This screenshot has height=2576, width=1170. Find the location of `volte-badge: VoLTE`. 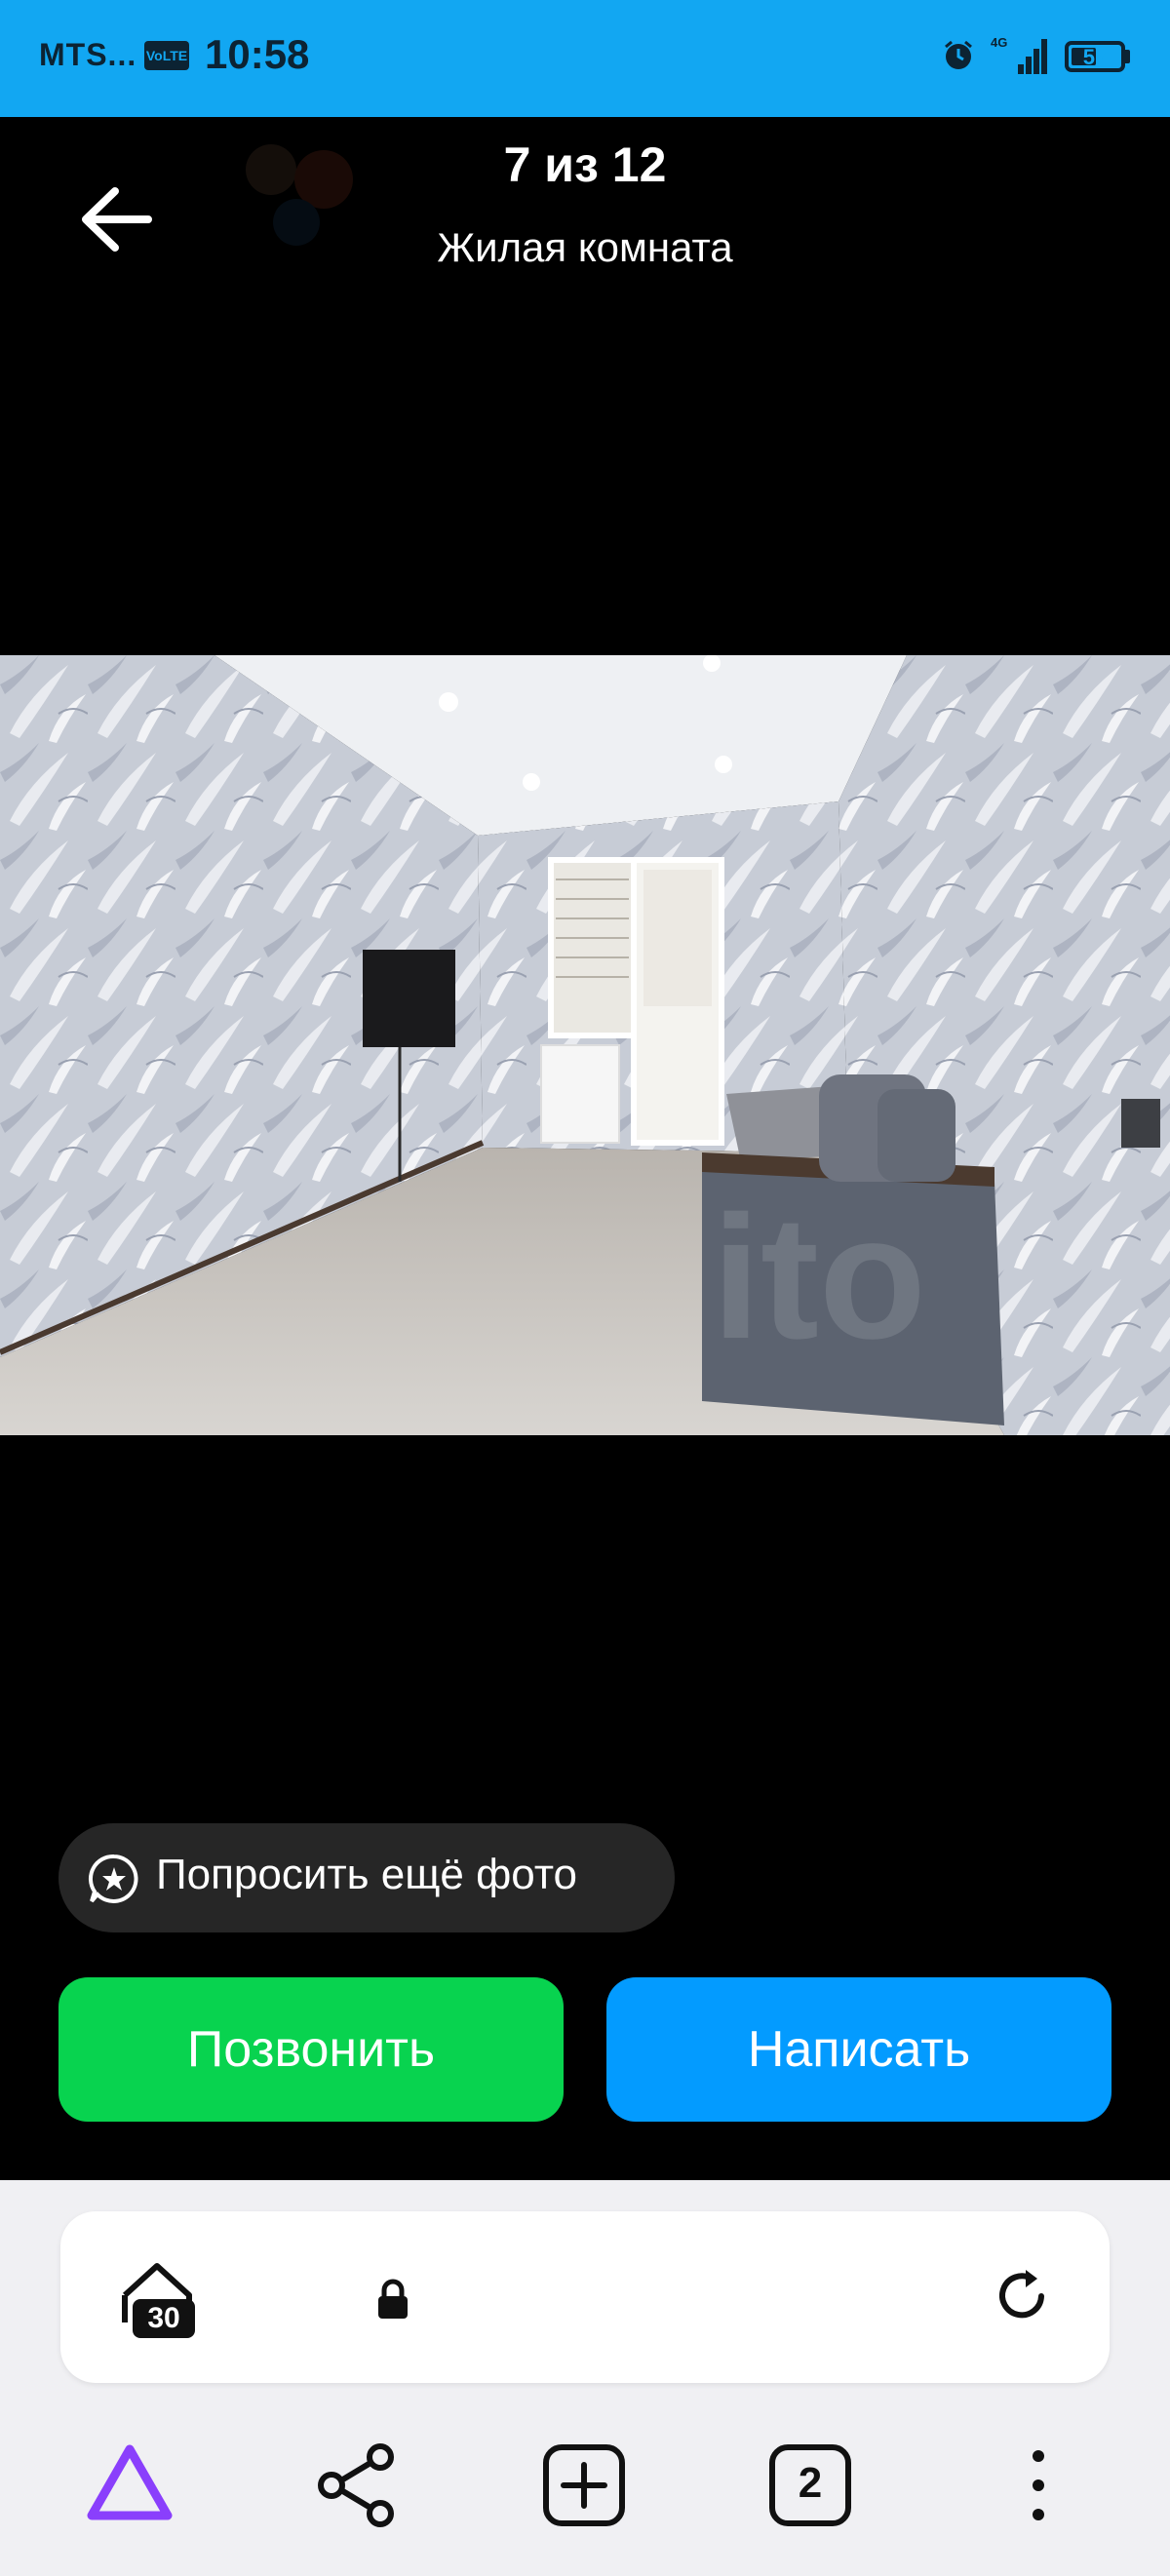

volte-badge: VoLTE is located at coordinates (166, 55).